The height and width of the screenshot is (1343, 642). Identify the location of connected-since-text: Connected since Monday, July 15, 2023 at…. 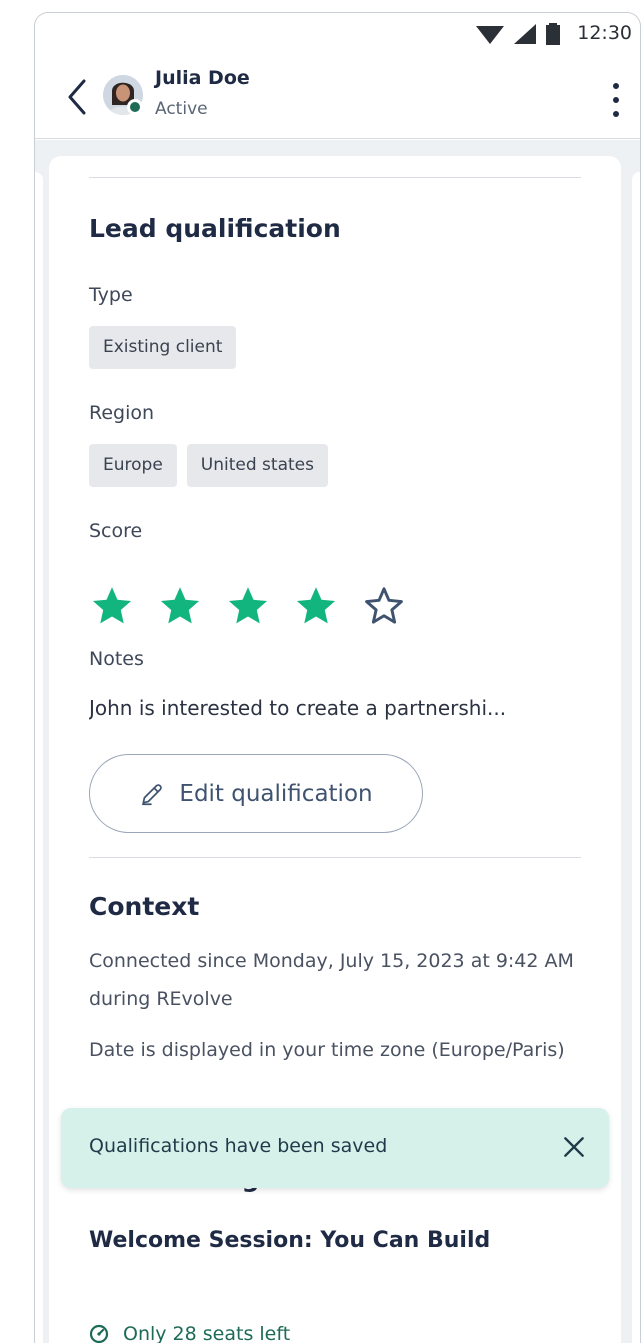
(331, 980).